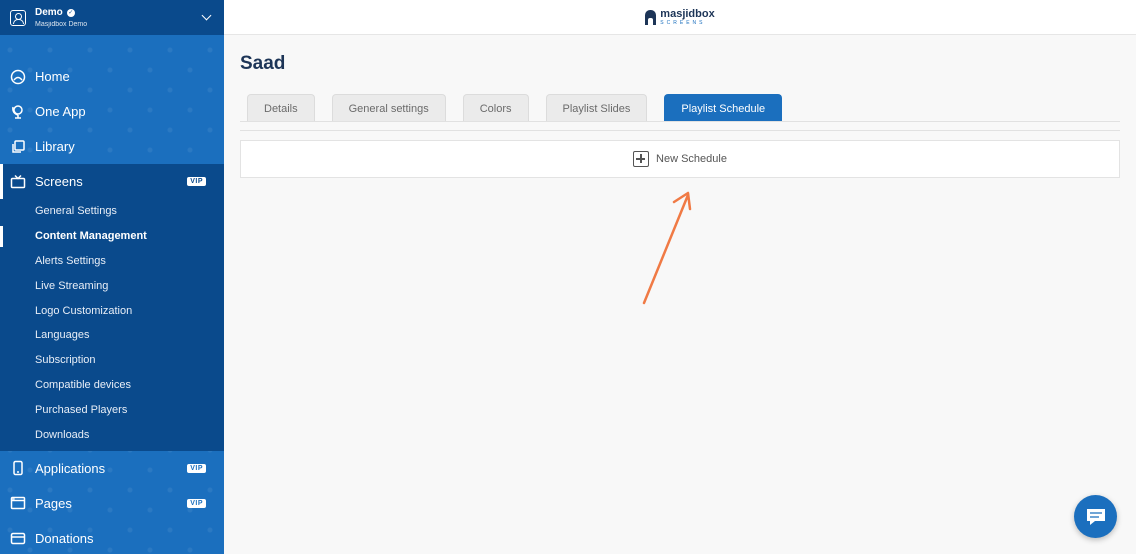 The width and height of the screenshot is (1136, 554). I want to click on new-schedule-label: New Schedule, so click(691, 159).